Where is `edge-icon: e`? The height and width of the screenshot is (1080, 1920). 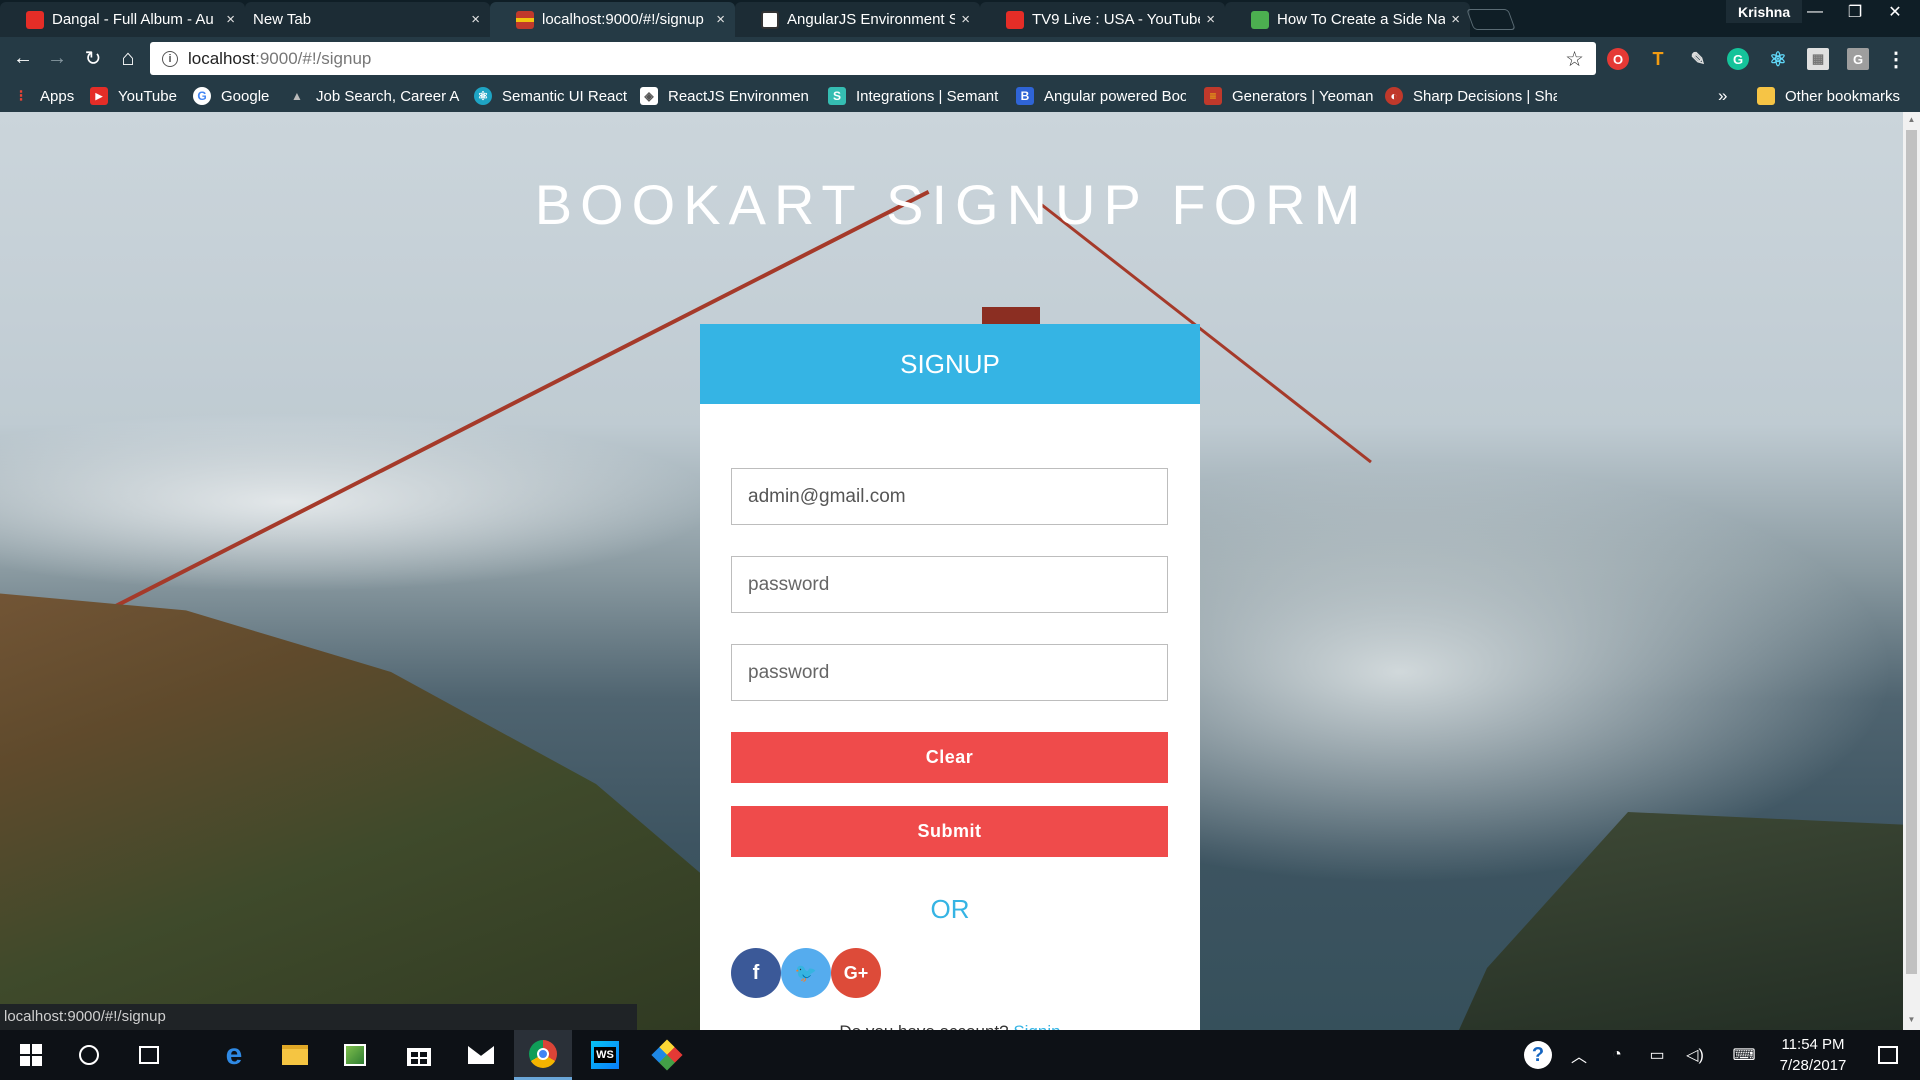
edge-icon: e is located at coordinates (234, 1055).